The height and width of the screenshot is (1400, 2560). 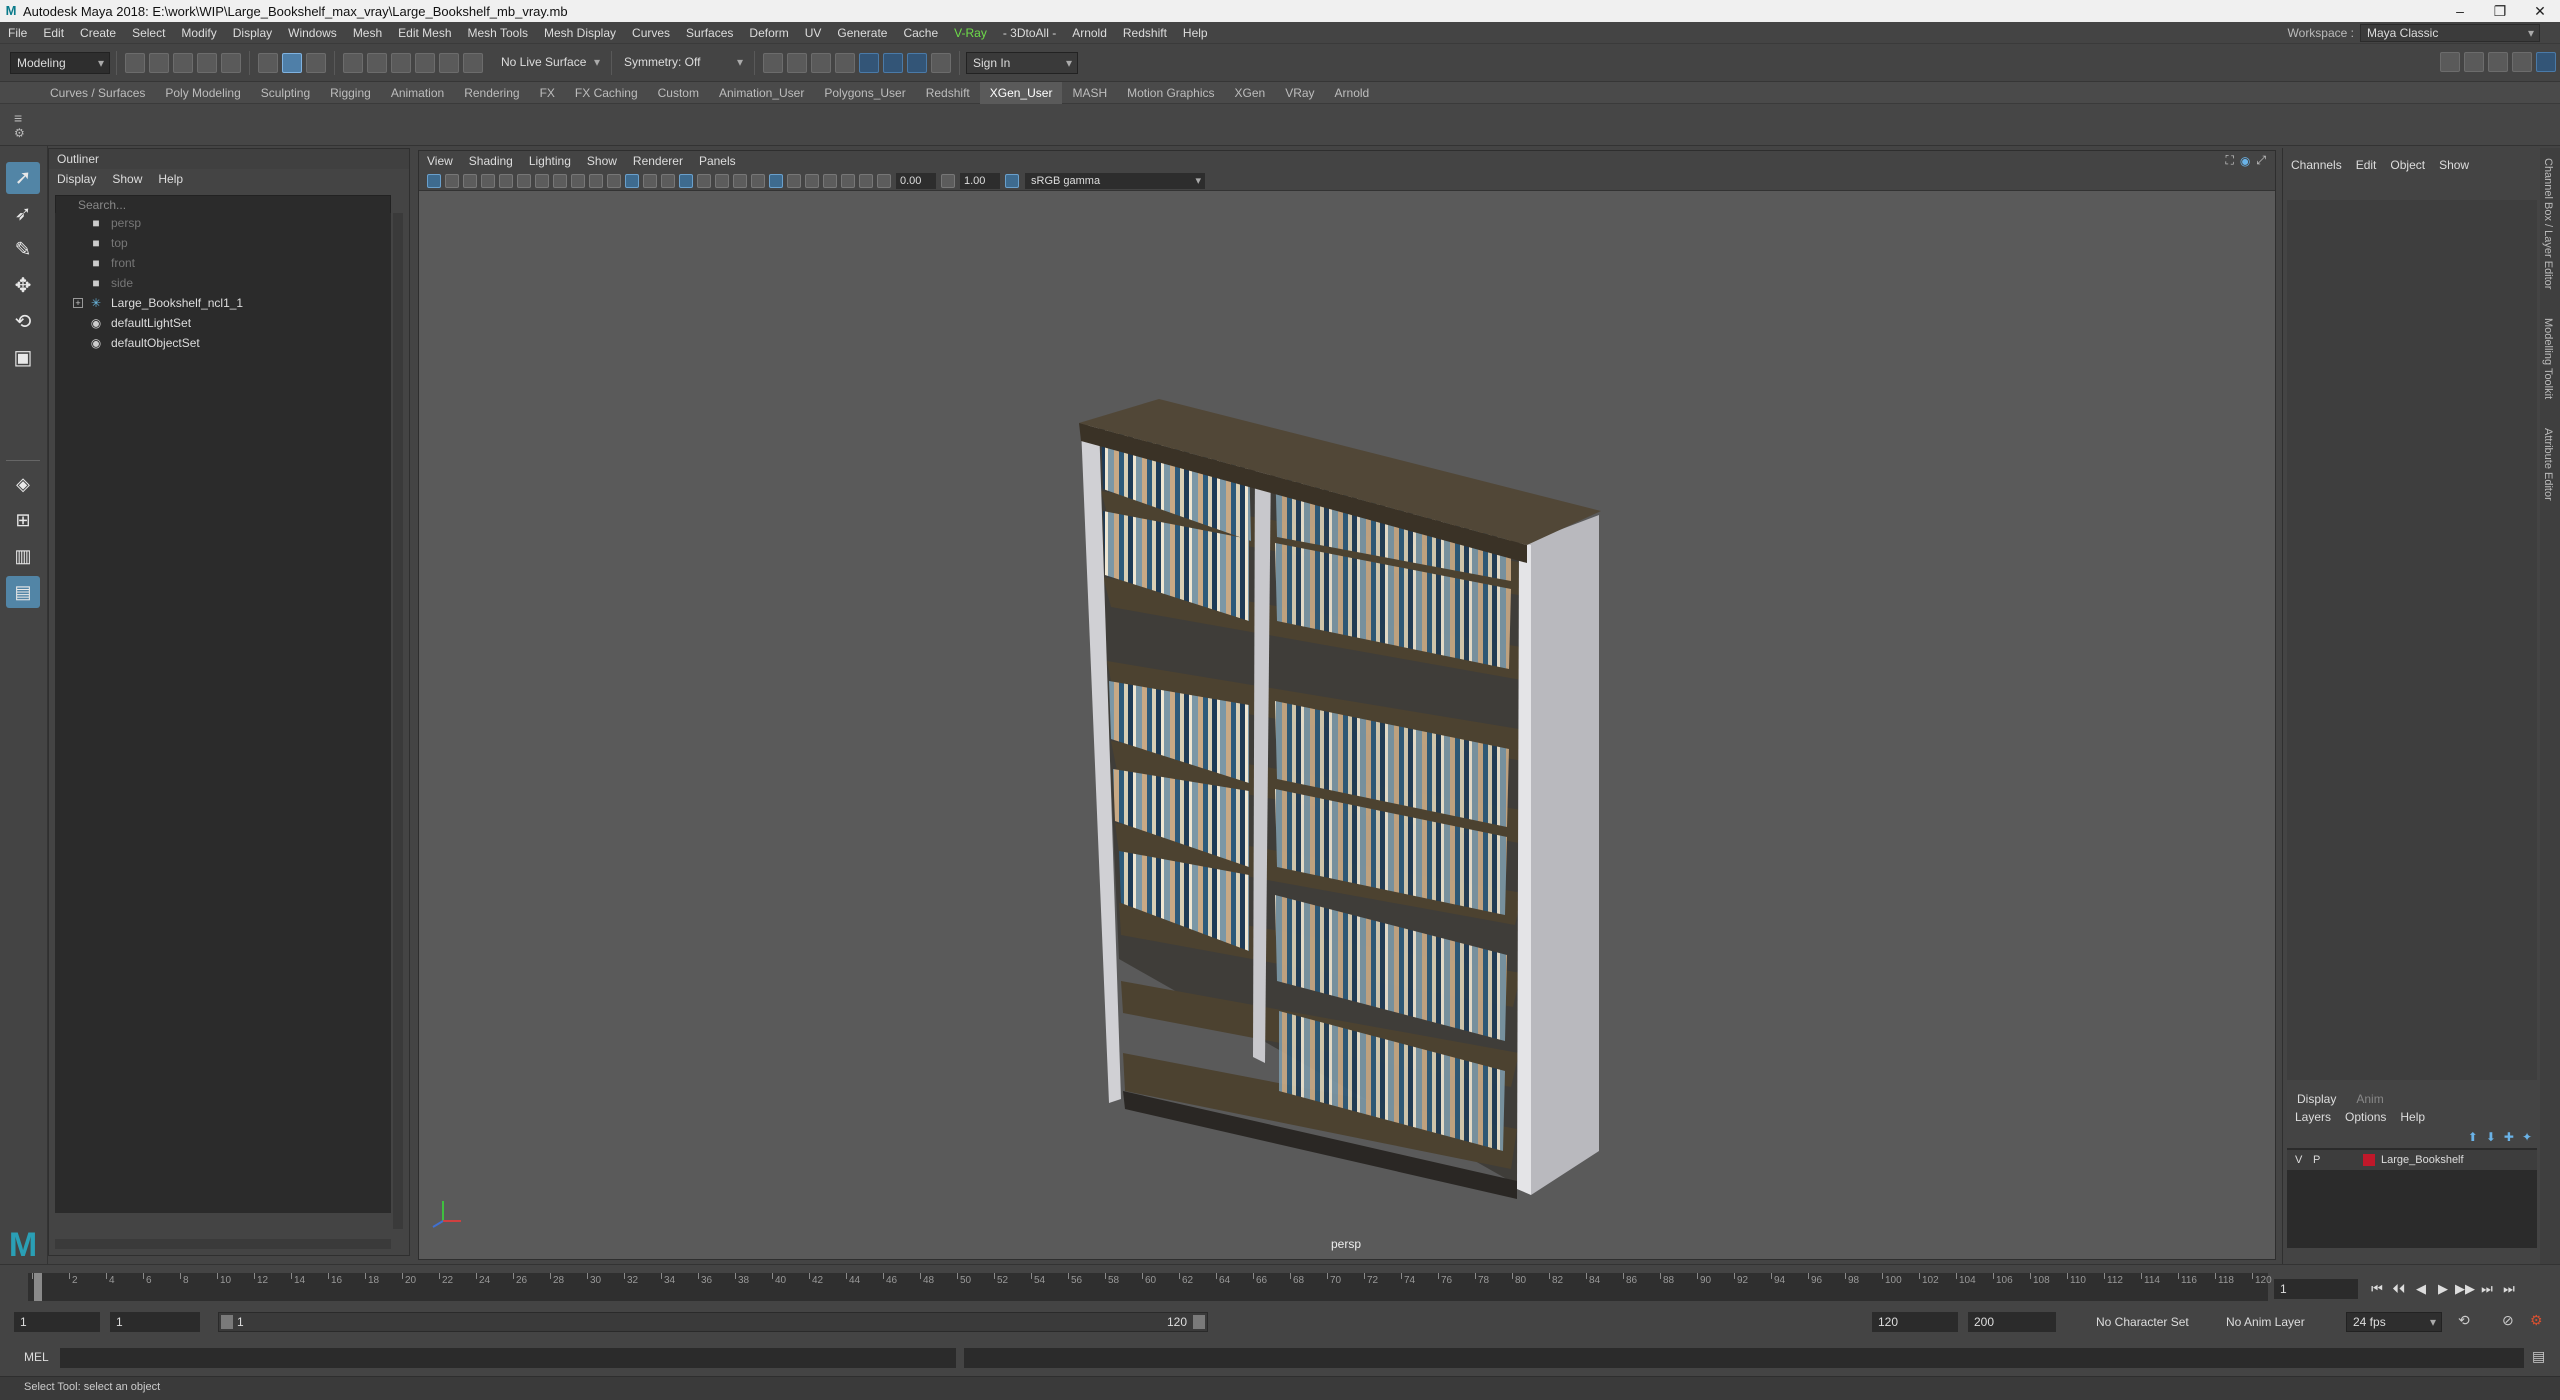 I want to click on menu-3dtoall: - 3DtoAll -, so click(x=1029, y=33).